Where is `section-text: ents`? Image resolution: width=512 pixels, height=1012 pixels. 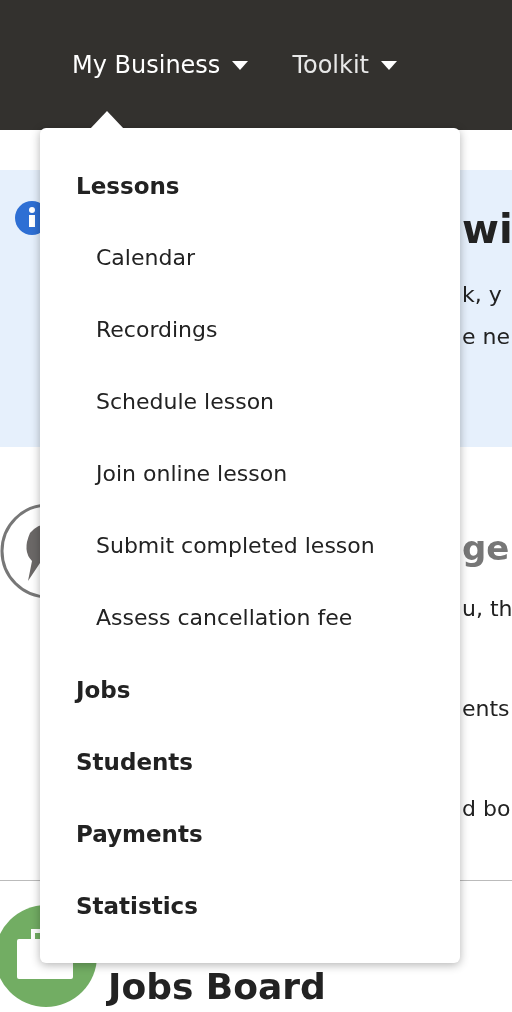 section-text: ents is located at coordinates (486, 709).